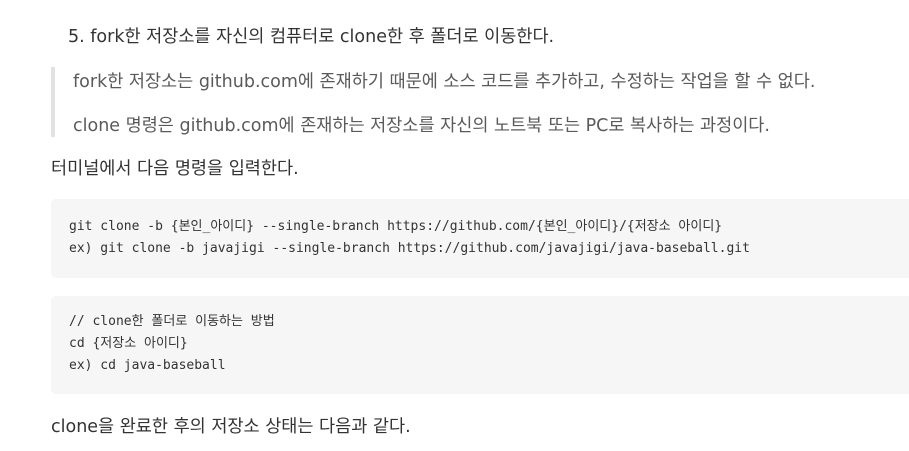 The width and height of the screenshot is (909, 451). I want to click on paragraph-clone-result: clone을 완료한 후의 저장소 상태는 다음과 같다., so click(231, 427).